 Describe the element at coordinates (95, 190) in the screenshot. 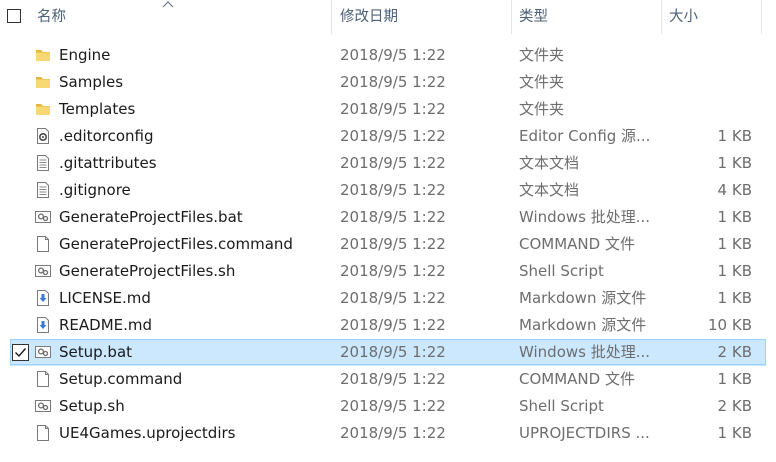

I see `file-name: .gitignore` at that location.